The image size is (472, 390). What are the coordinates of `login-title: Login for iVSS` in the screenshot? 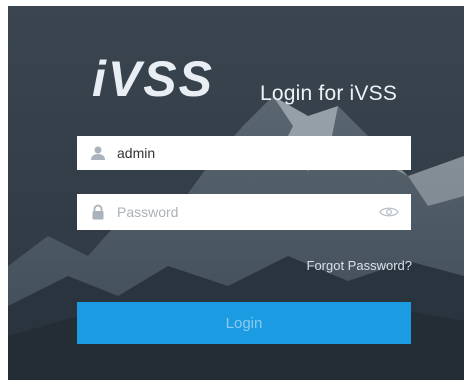 It's located at (329, 93).